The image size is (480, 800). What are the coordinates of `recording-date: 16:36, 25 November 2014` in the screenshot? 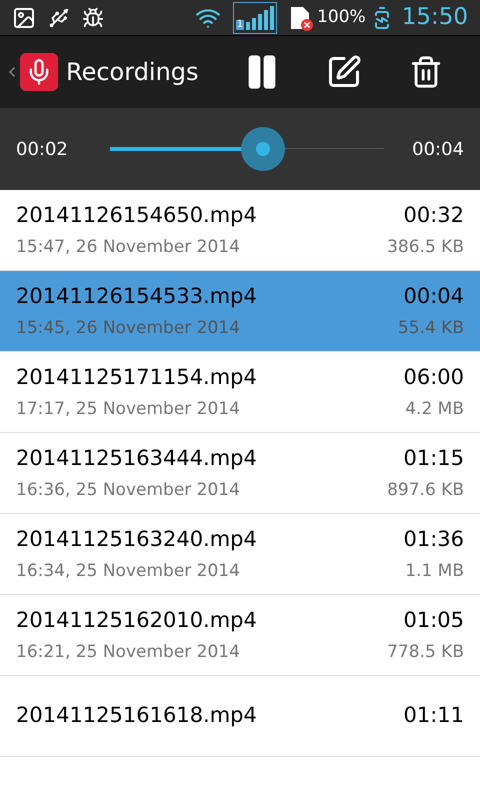 It's located at (128, 490).